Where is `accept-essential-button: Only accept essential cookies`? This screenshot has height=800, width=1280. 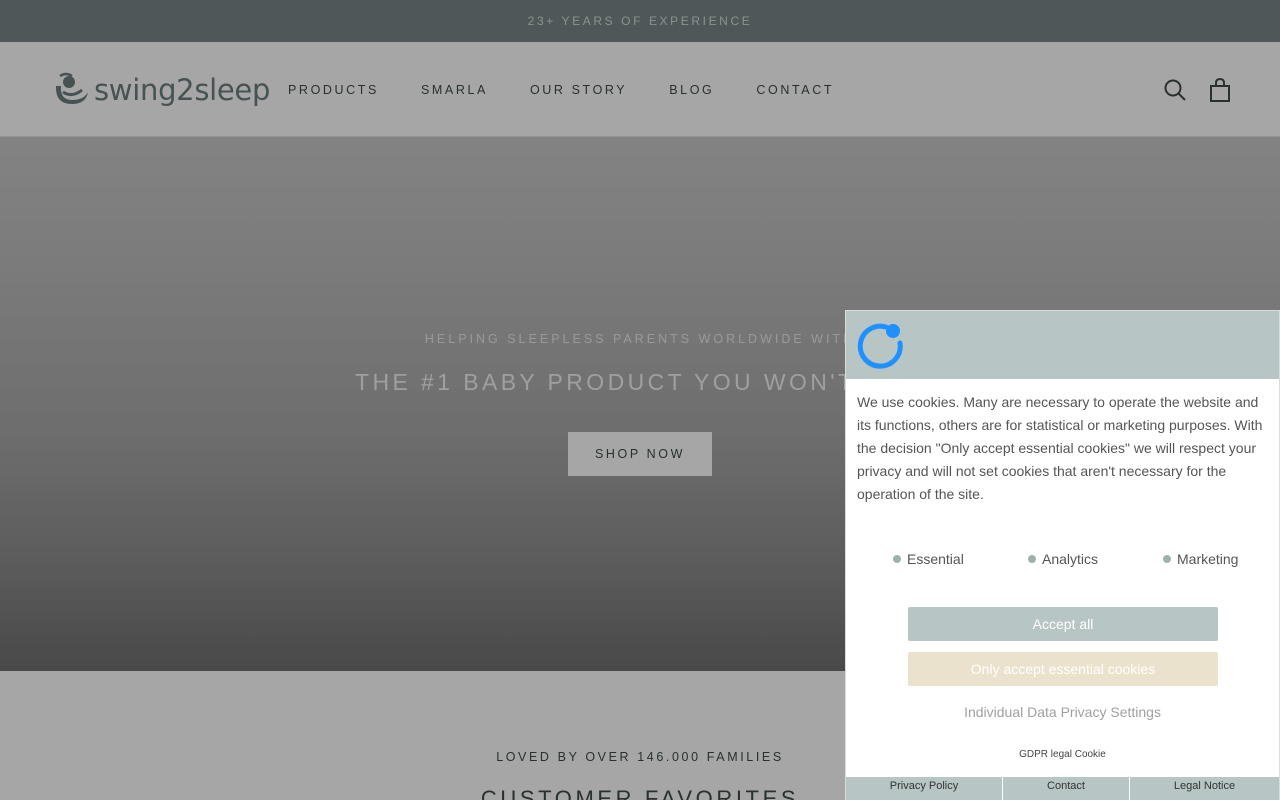
accept-essential-button: Only accept essential cookies is located at coordinates (1063, 669).